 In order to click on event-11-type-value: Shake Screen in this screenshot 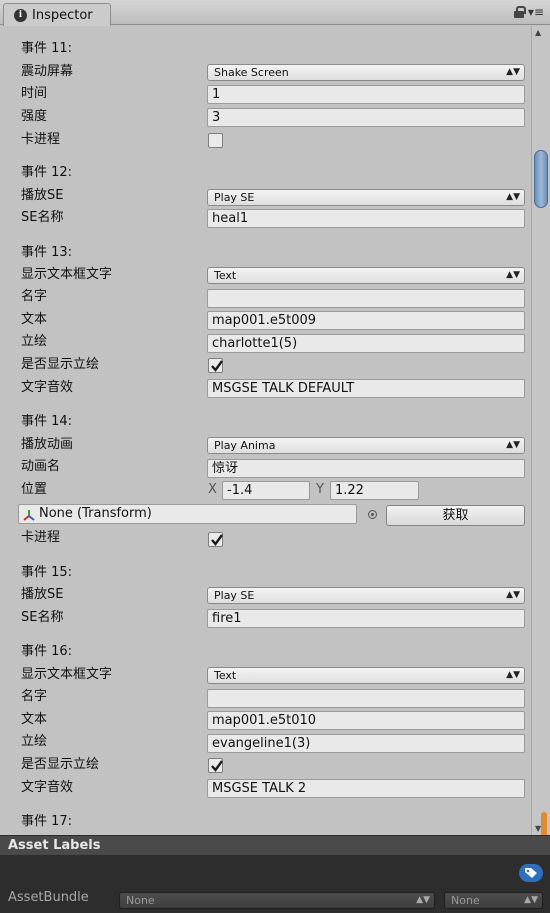, I will do `click(251, 72)`.